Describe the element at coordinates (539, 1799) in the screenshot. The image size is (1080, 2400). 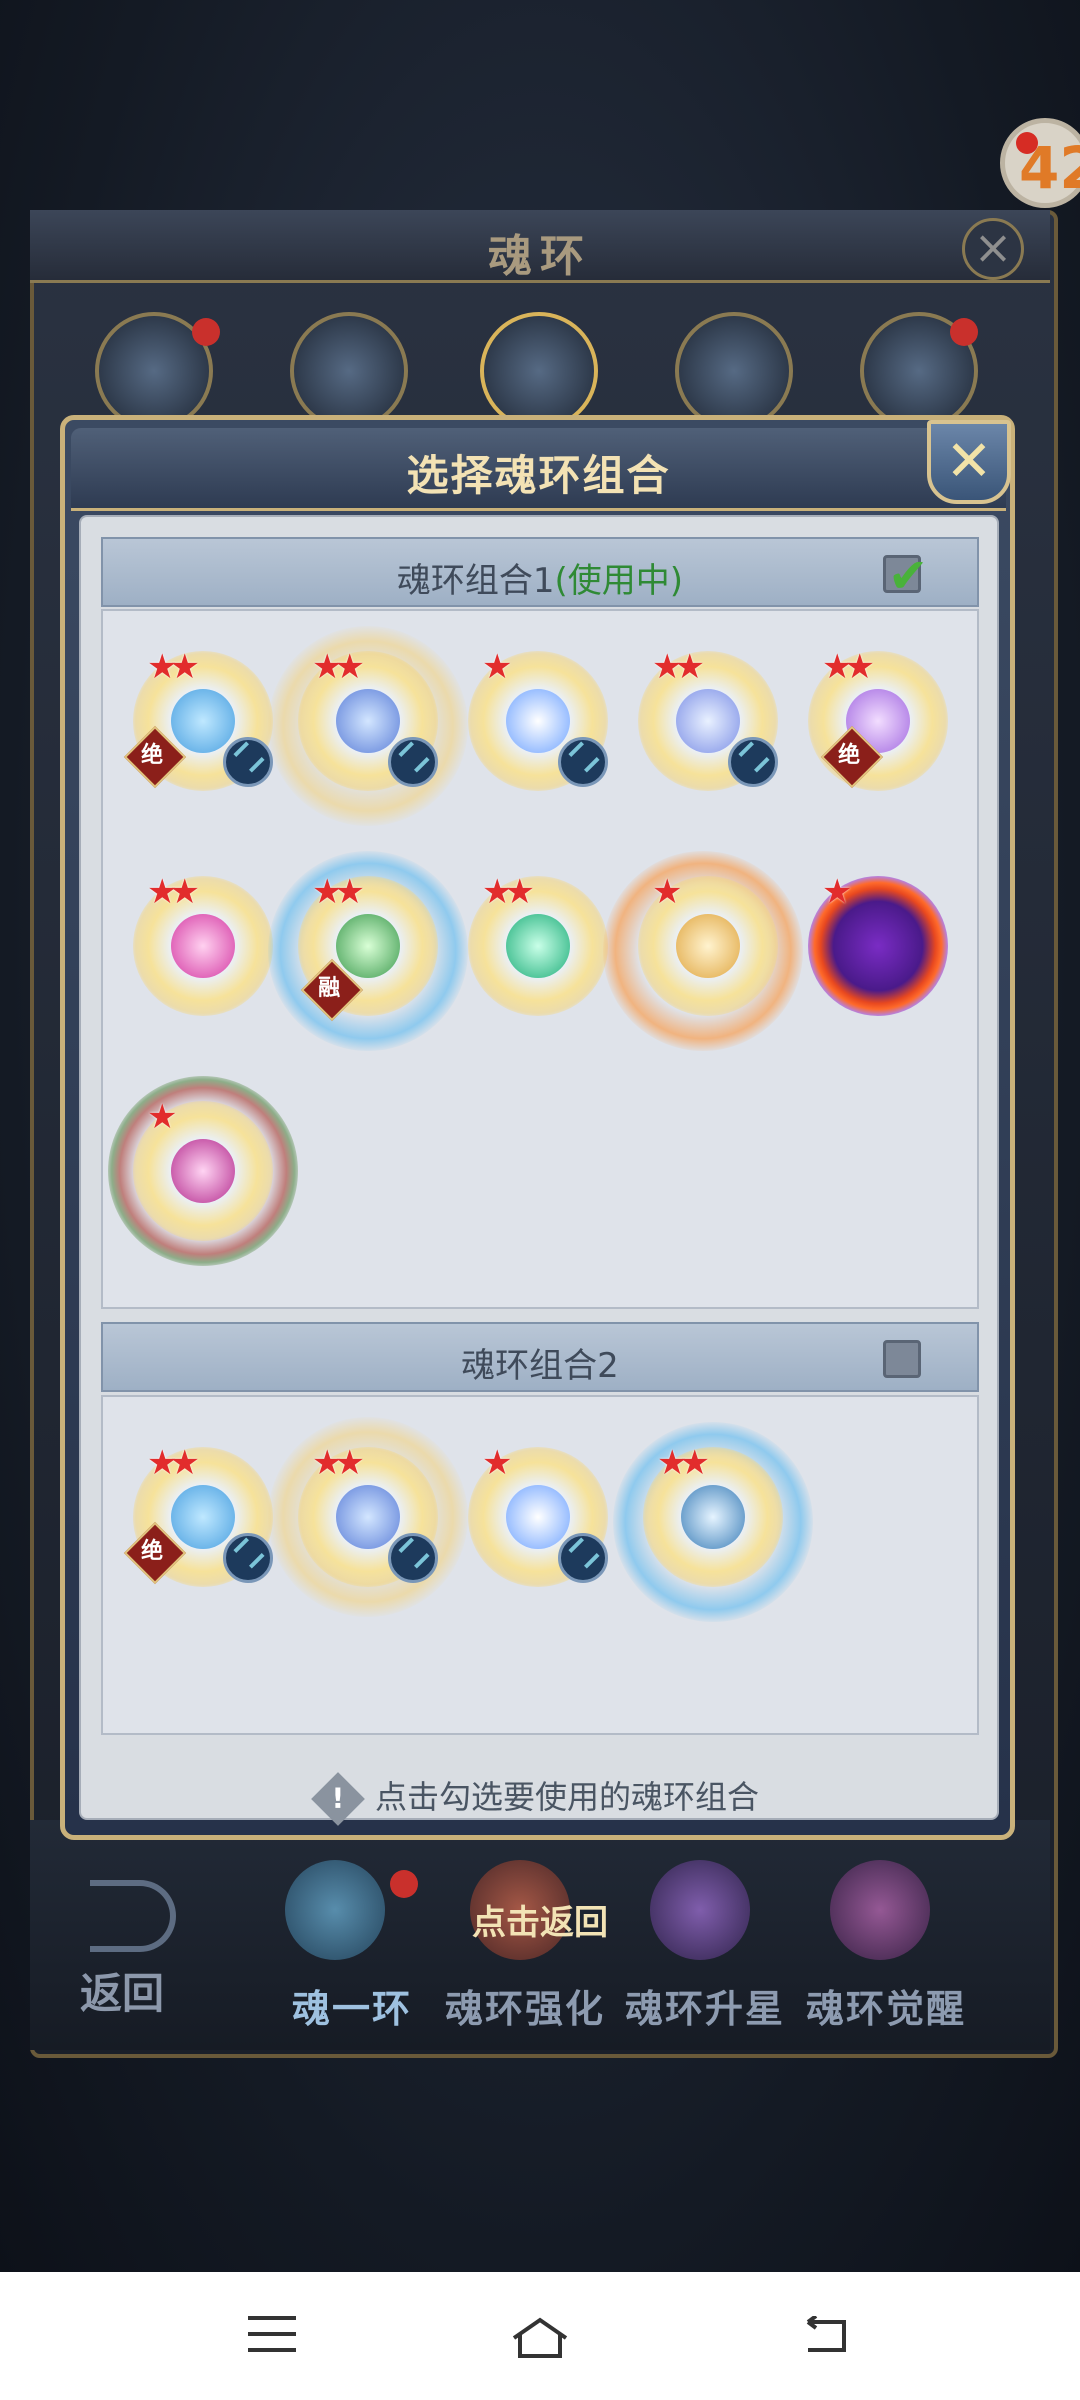
I see `selection-hint: ! 点击勾选要使用的魂环组合` at that location.